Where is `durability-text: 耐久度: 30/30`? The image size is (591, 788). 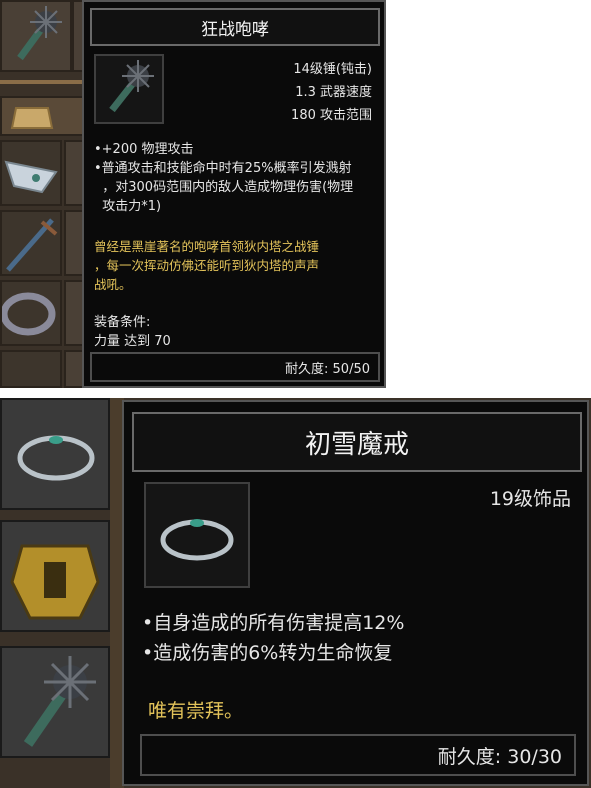
durability-text: 耐久度: 30/30 is located at coordinates (499, 756).